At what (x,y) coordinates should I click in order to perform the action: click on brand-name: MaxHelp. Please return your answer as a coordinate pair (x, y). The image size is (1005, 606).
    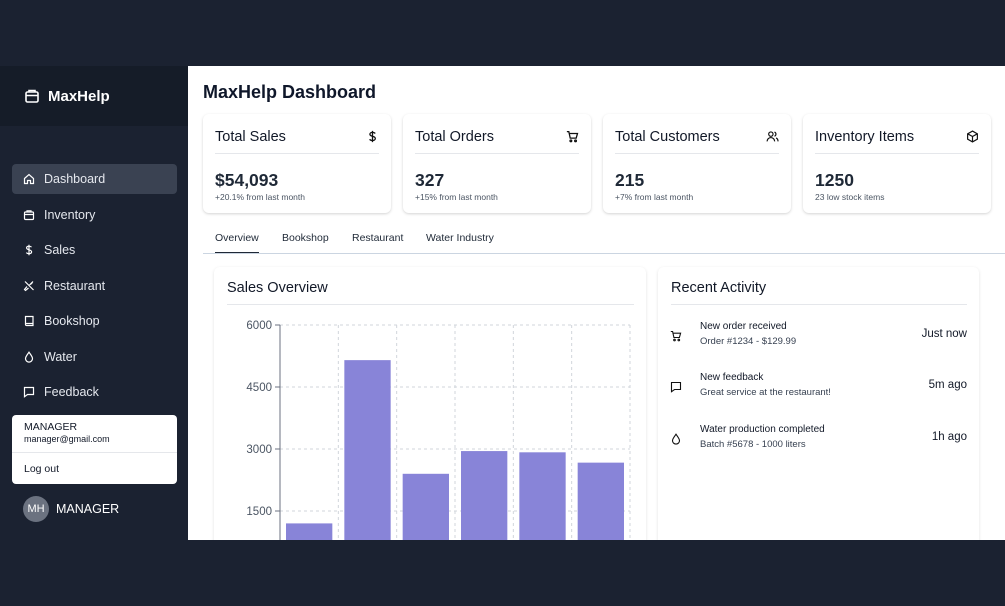
    Looking at the image, I should click on (79, 96).